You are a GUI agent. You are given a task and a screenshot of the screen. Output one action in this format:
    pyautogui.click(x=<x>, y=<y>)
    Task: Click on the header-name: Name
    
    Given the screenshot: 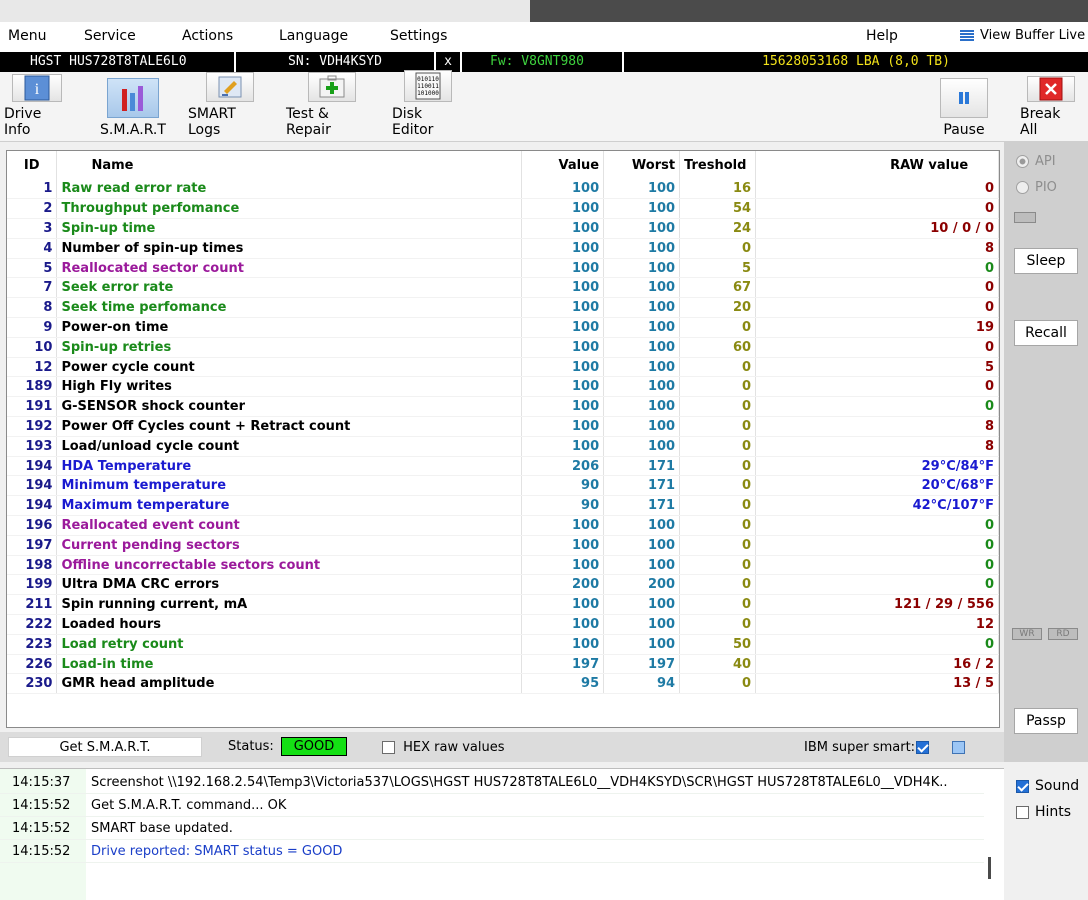 What is the action you would take?
    pyautogui.click(x=289, y=165)
    